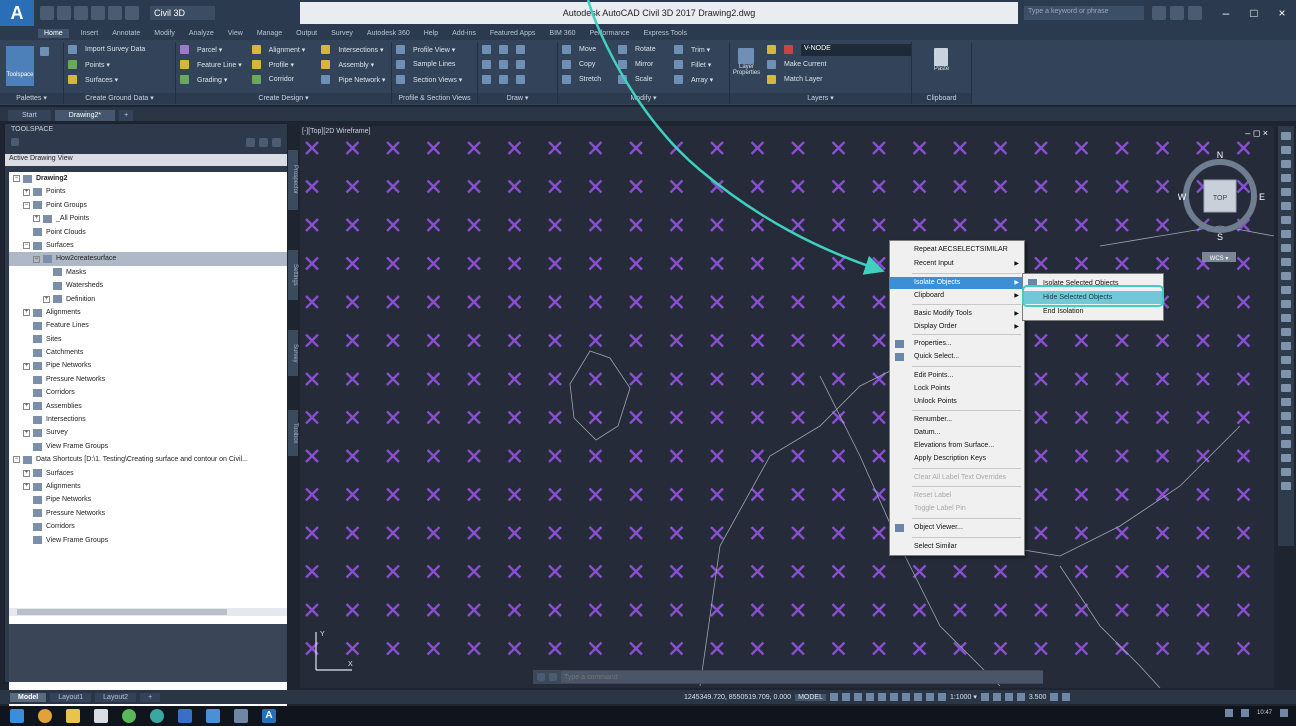 This screenshot has height=726, width=1296. What do you see at coordinates (64, 13) in the screenshot?
I see `open-icon` at bounding box center [64, 13].